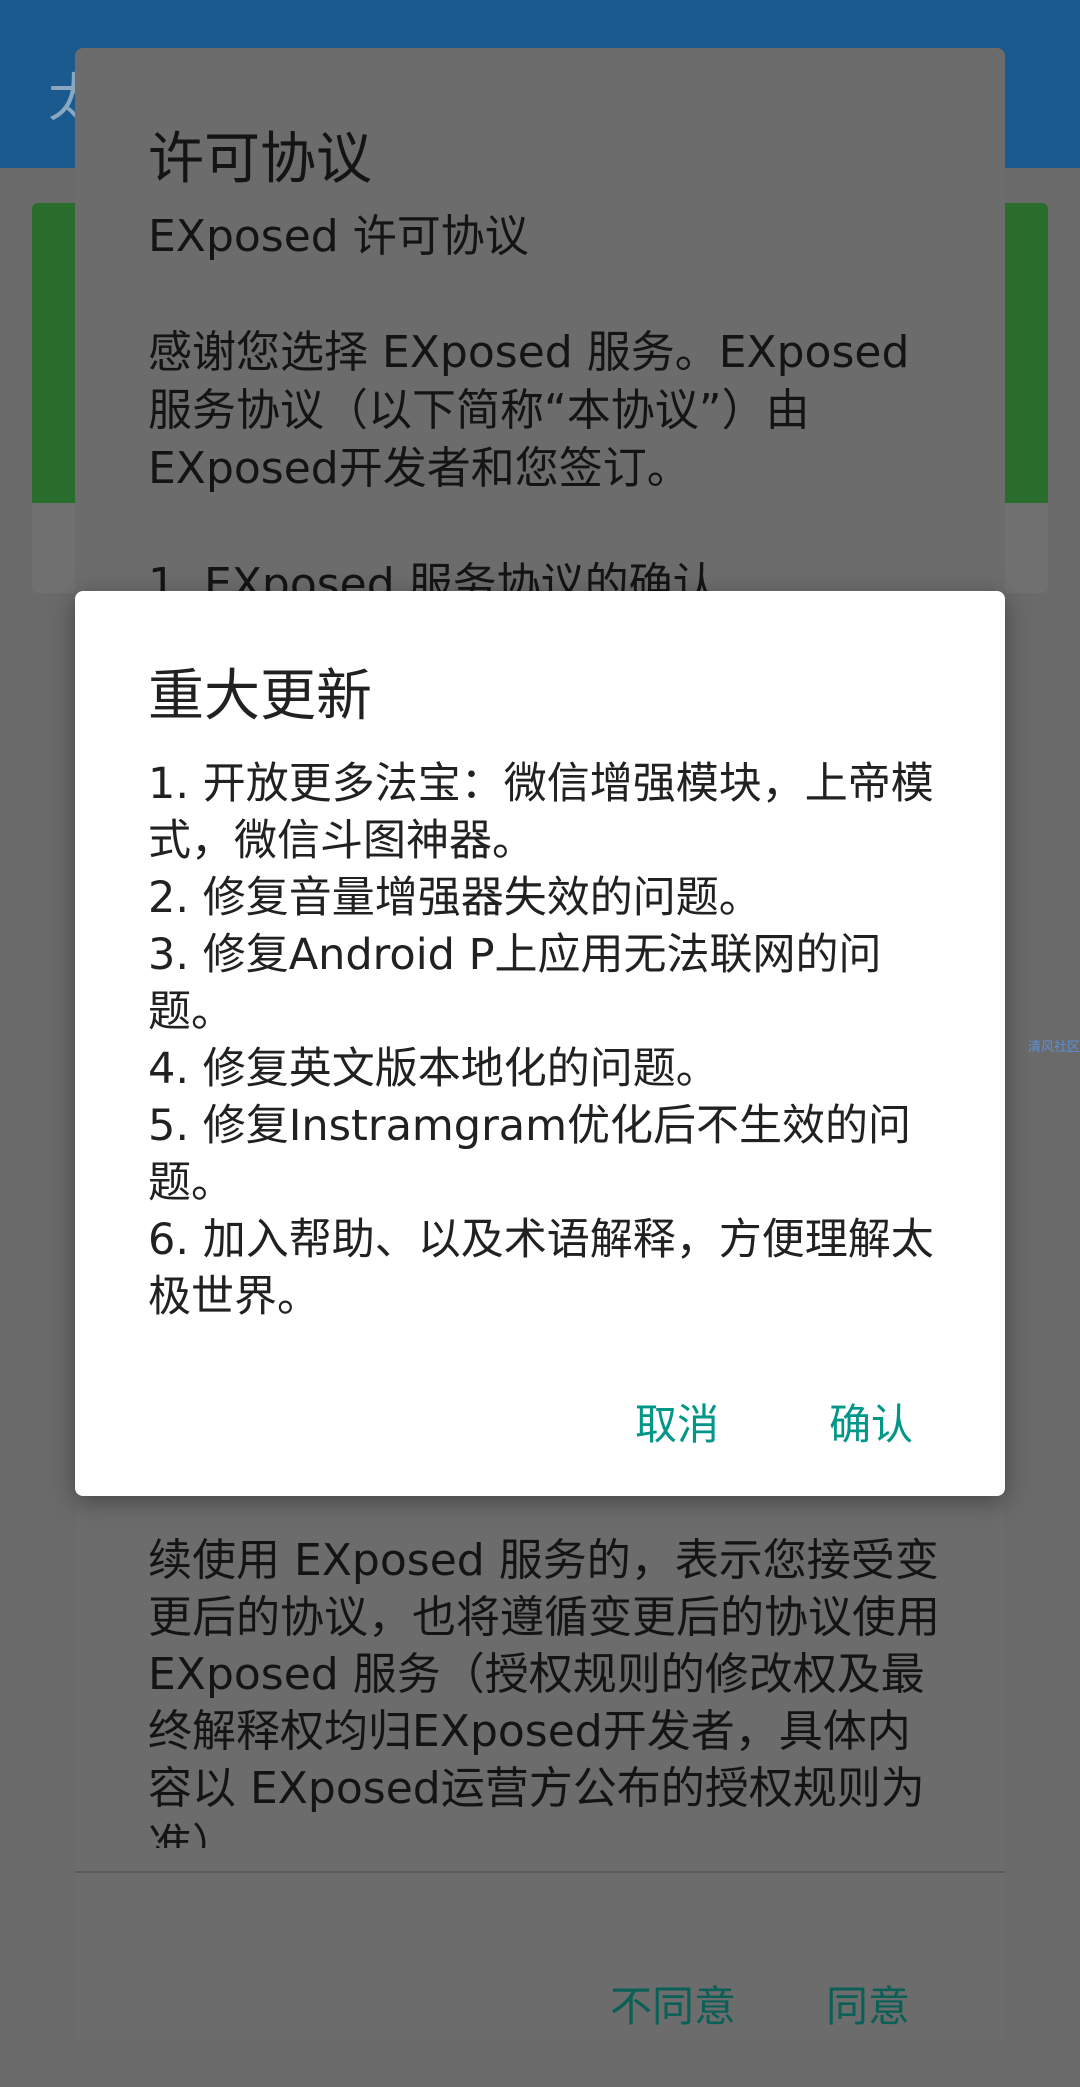 This screenshot has width=1080, height=2087. What do you see at coordinates (774, 1421) in the screenshot?
I see `update-actions: 取消 确认` at bounding box center [774, 1421].